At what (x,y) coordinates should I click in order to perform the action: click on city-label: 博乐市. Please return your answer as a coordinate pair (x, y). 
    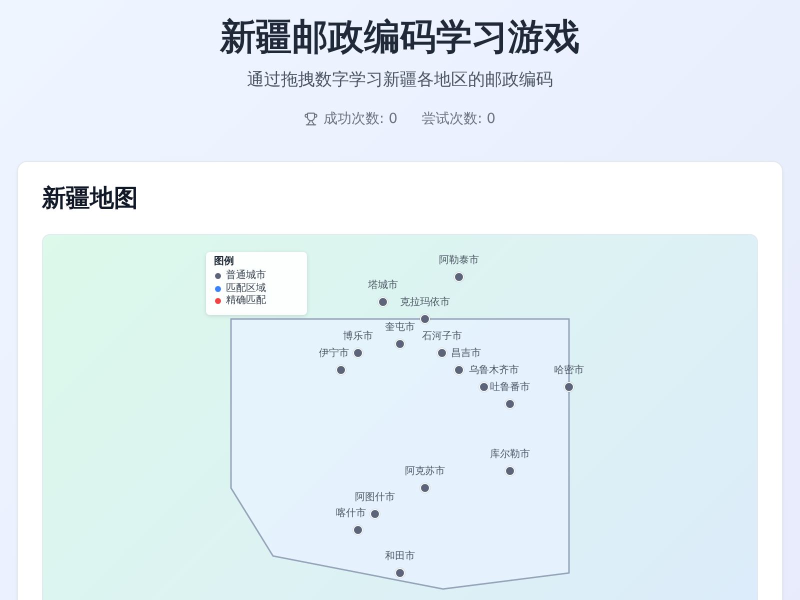
    Looking at the image, I should click on (358, 337).